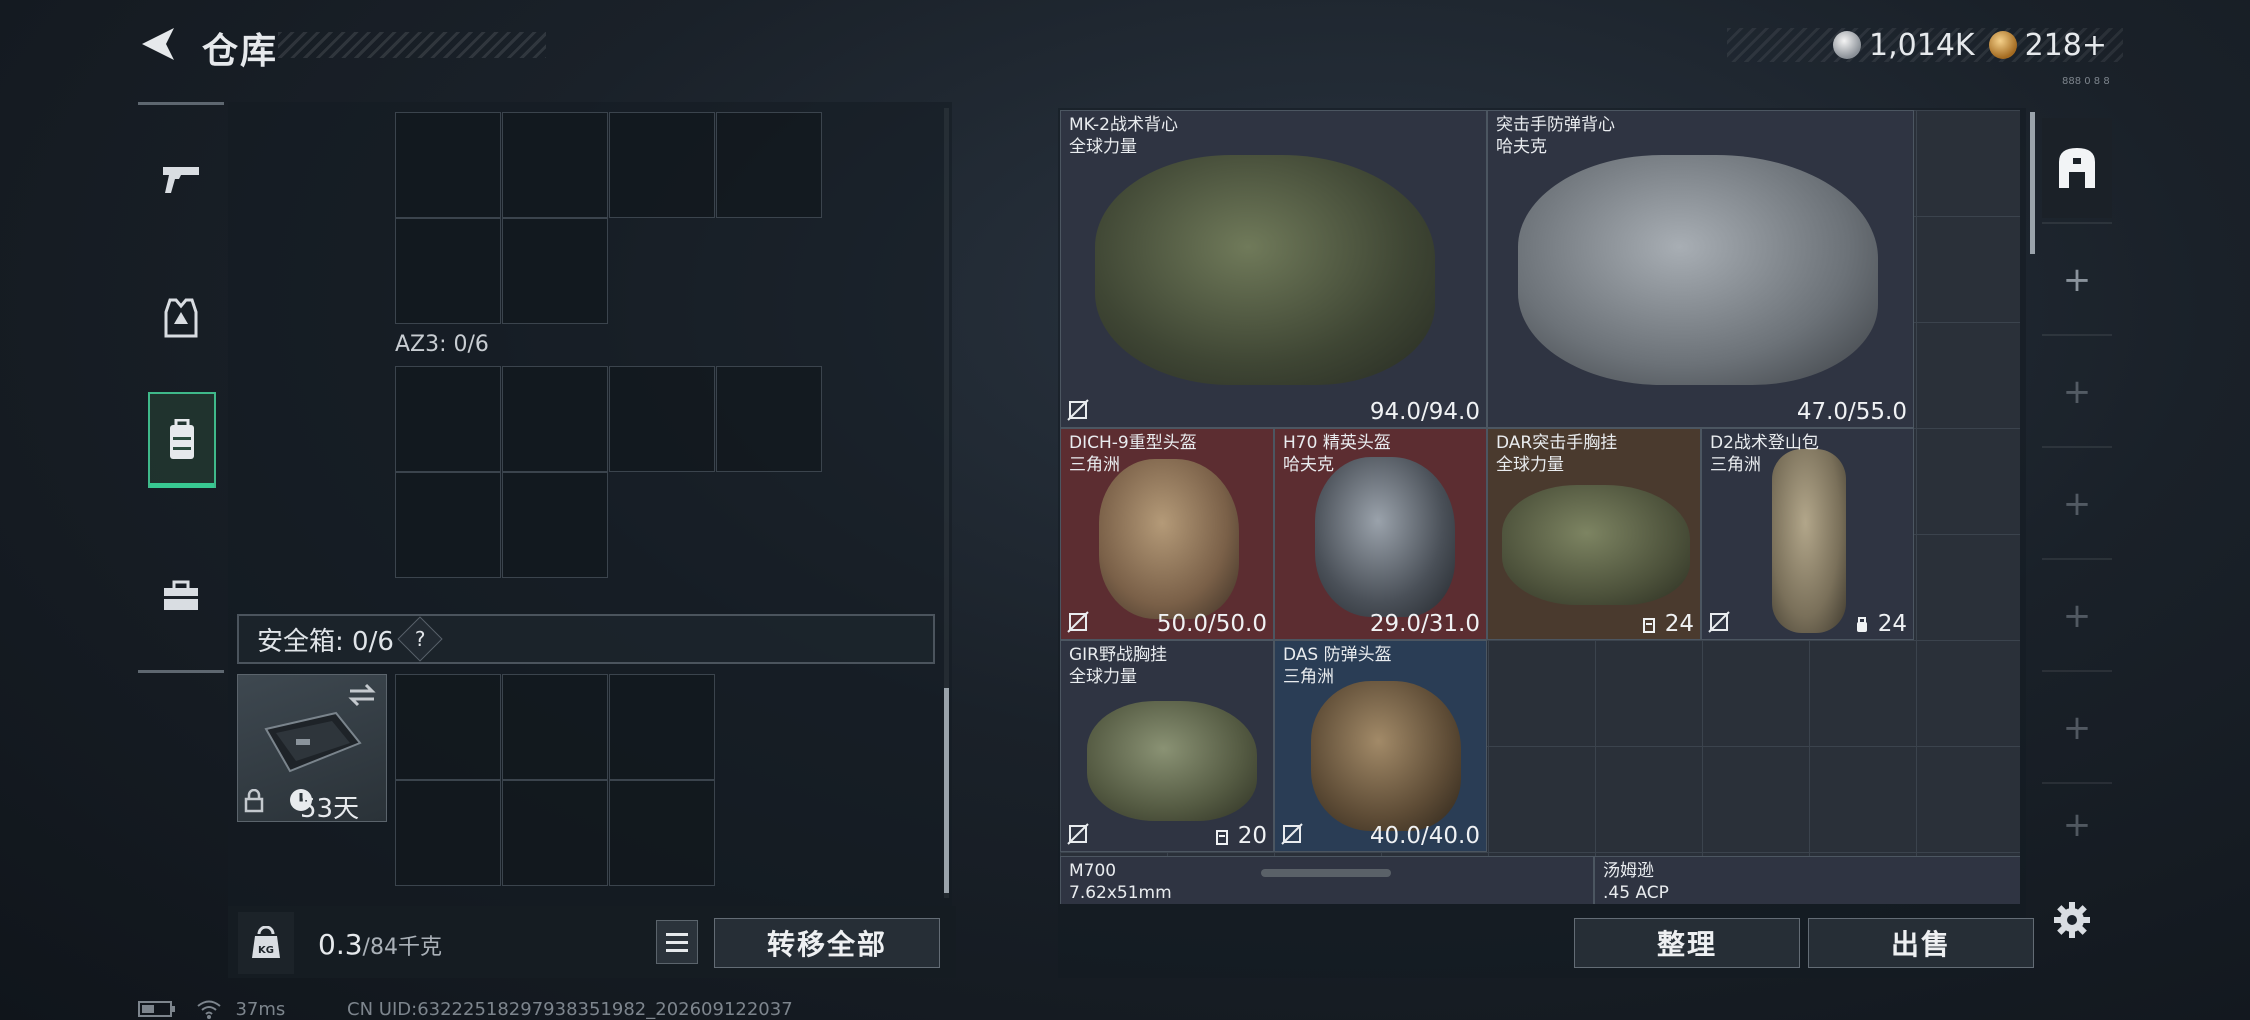 Image resolution: width=2250 pixels, height=1020 pixels. Describe the element at coordinates (1687, 943) in the screenshot. I see `sort-button: 整理` at that location.